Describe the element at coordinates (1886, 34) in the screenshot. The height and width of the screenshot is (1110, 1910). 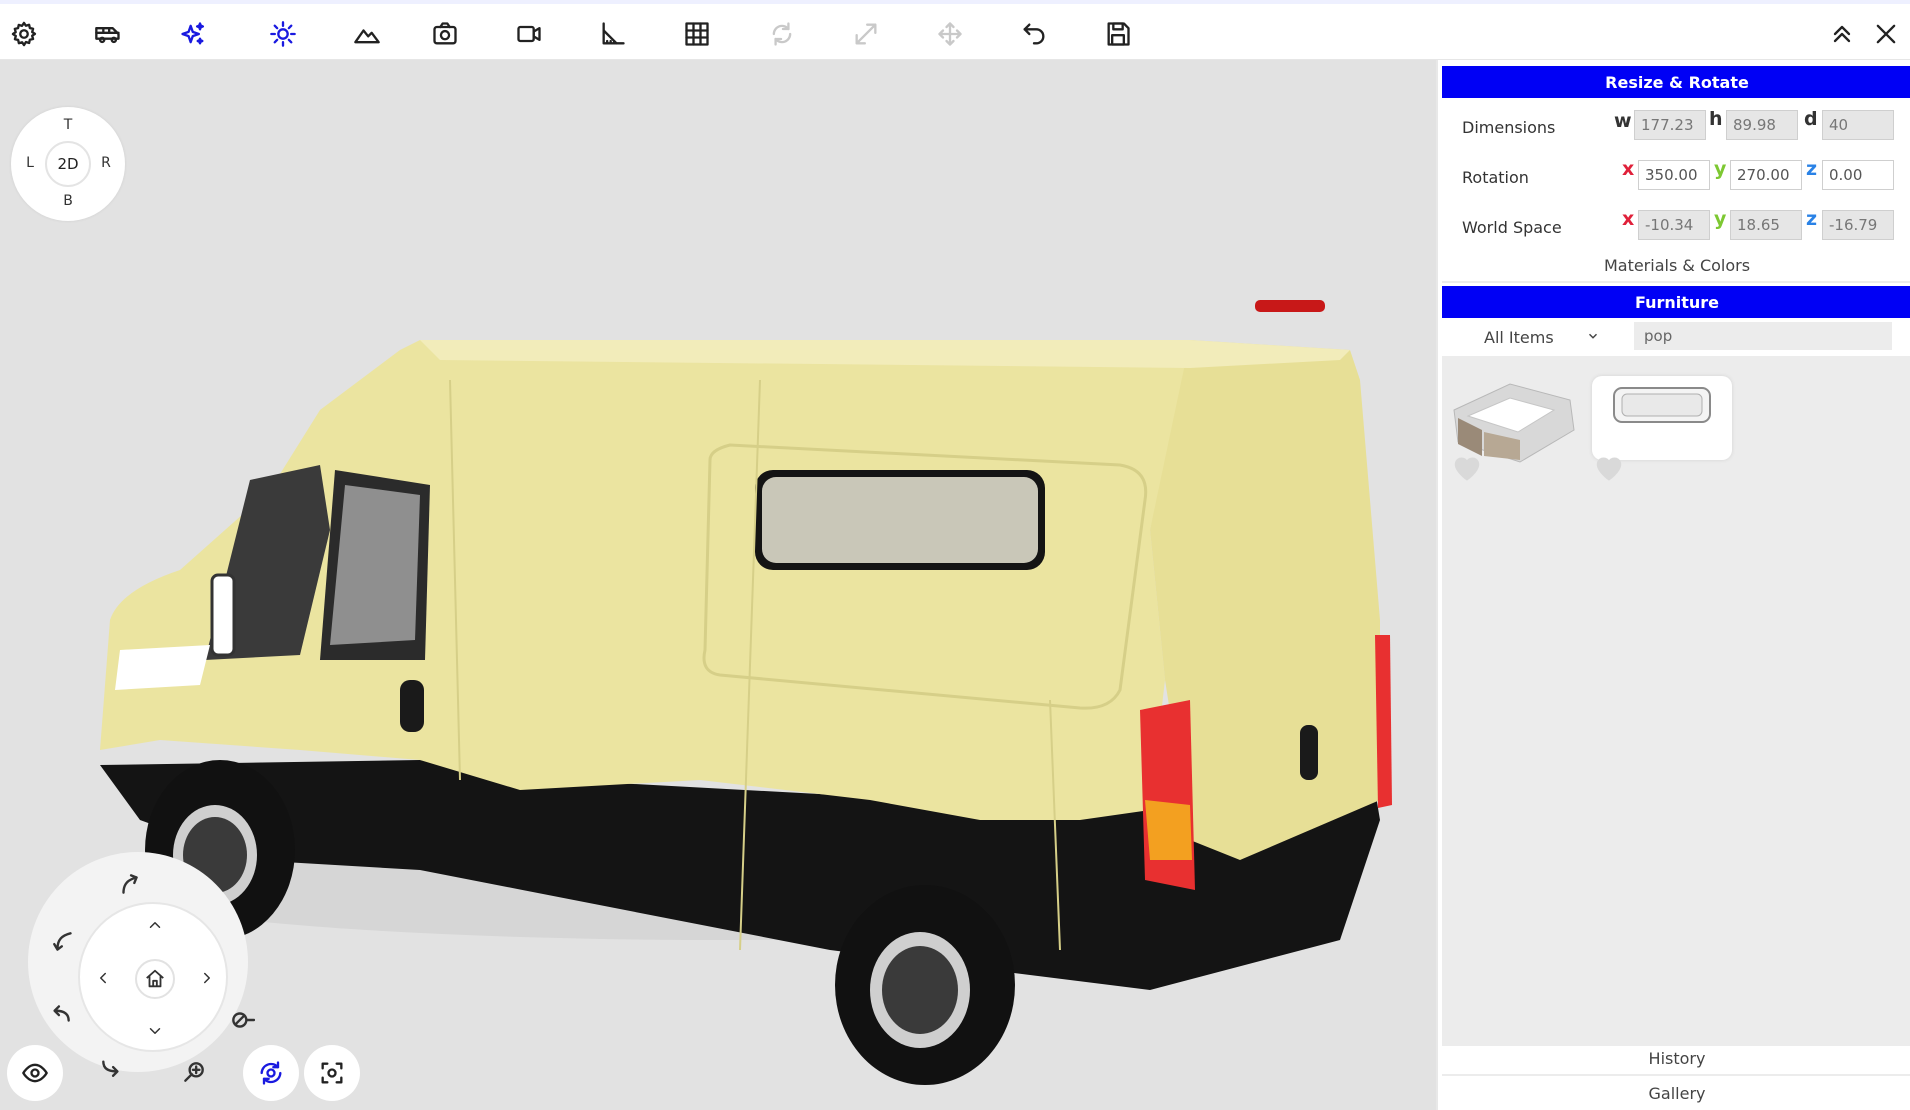
I see `close-icon` at that location.